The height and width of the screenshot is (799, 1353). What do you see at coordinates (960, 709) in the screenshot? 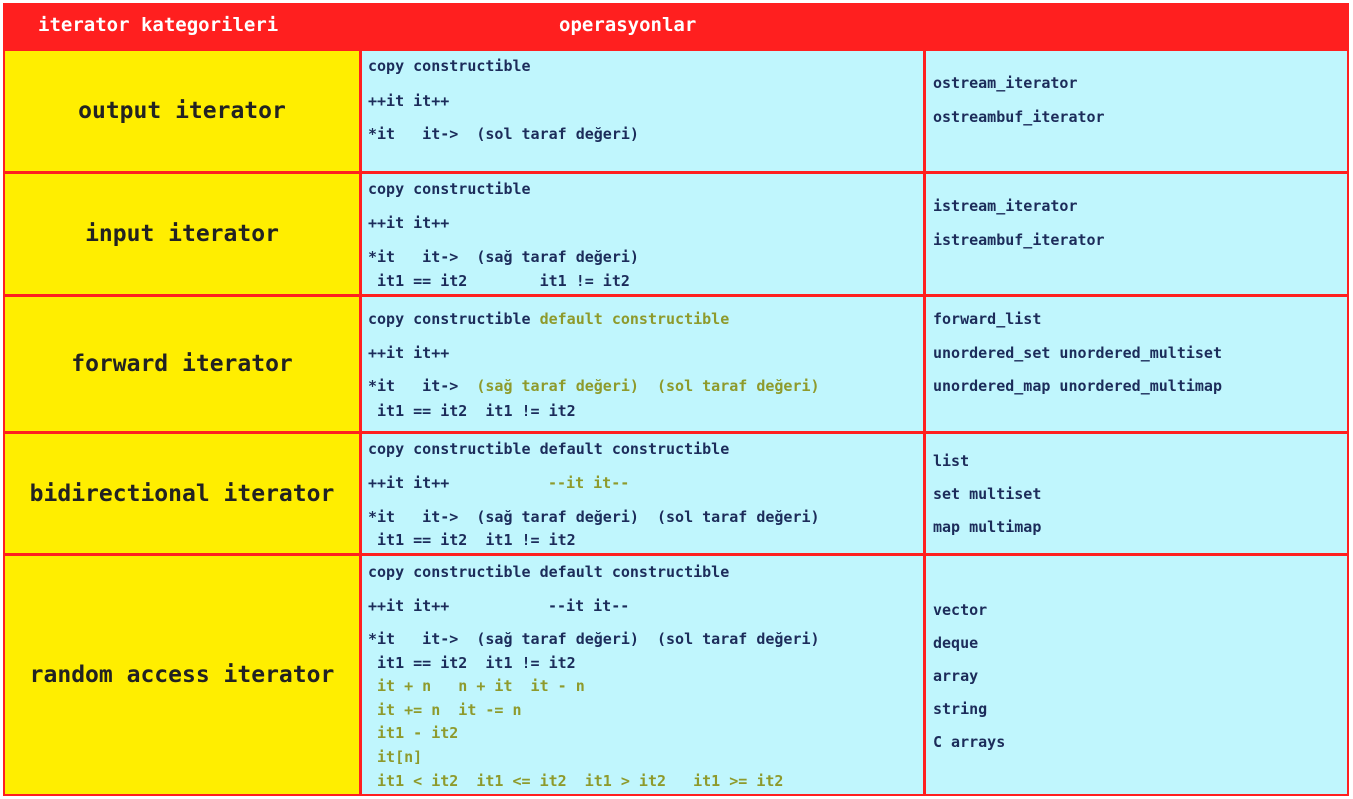
I see `container-line: string` at bounding box center [960, 709].